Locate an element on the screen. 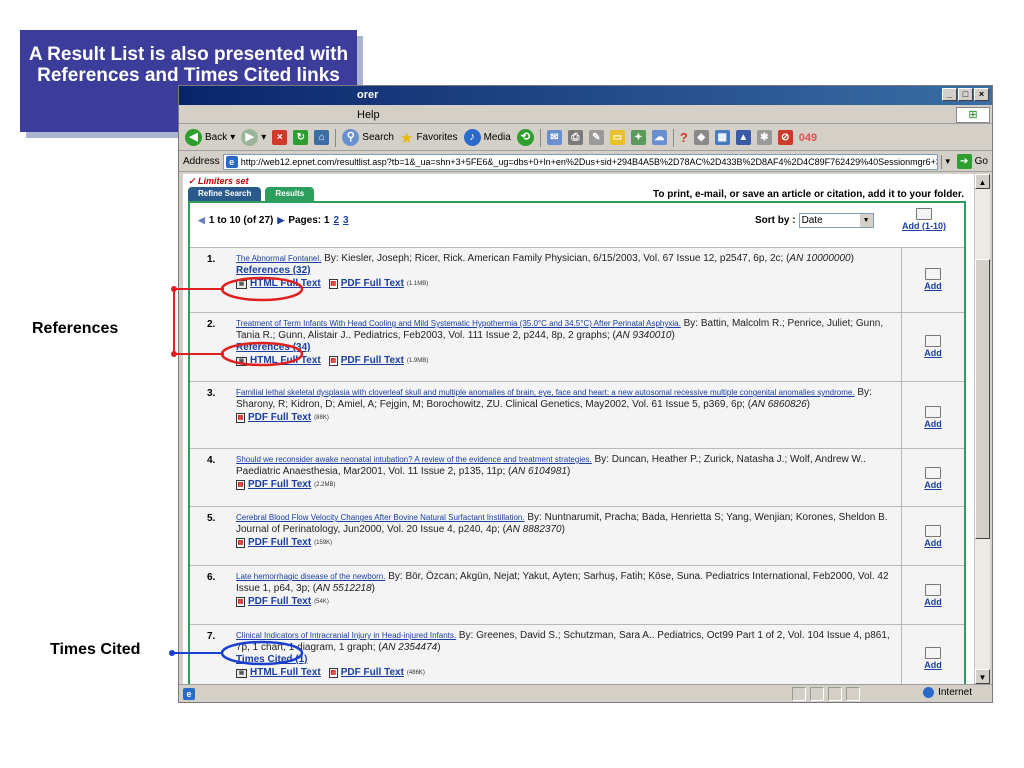 The height and width of the screenshot is (768, 1024). home-icon: ⌂ is located at coordinates (322, 137).